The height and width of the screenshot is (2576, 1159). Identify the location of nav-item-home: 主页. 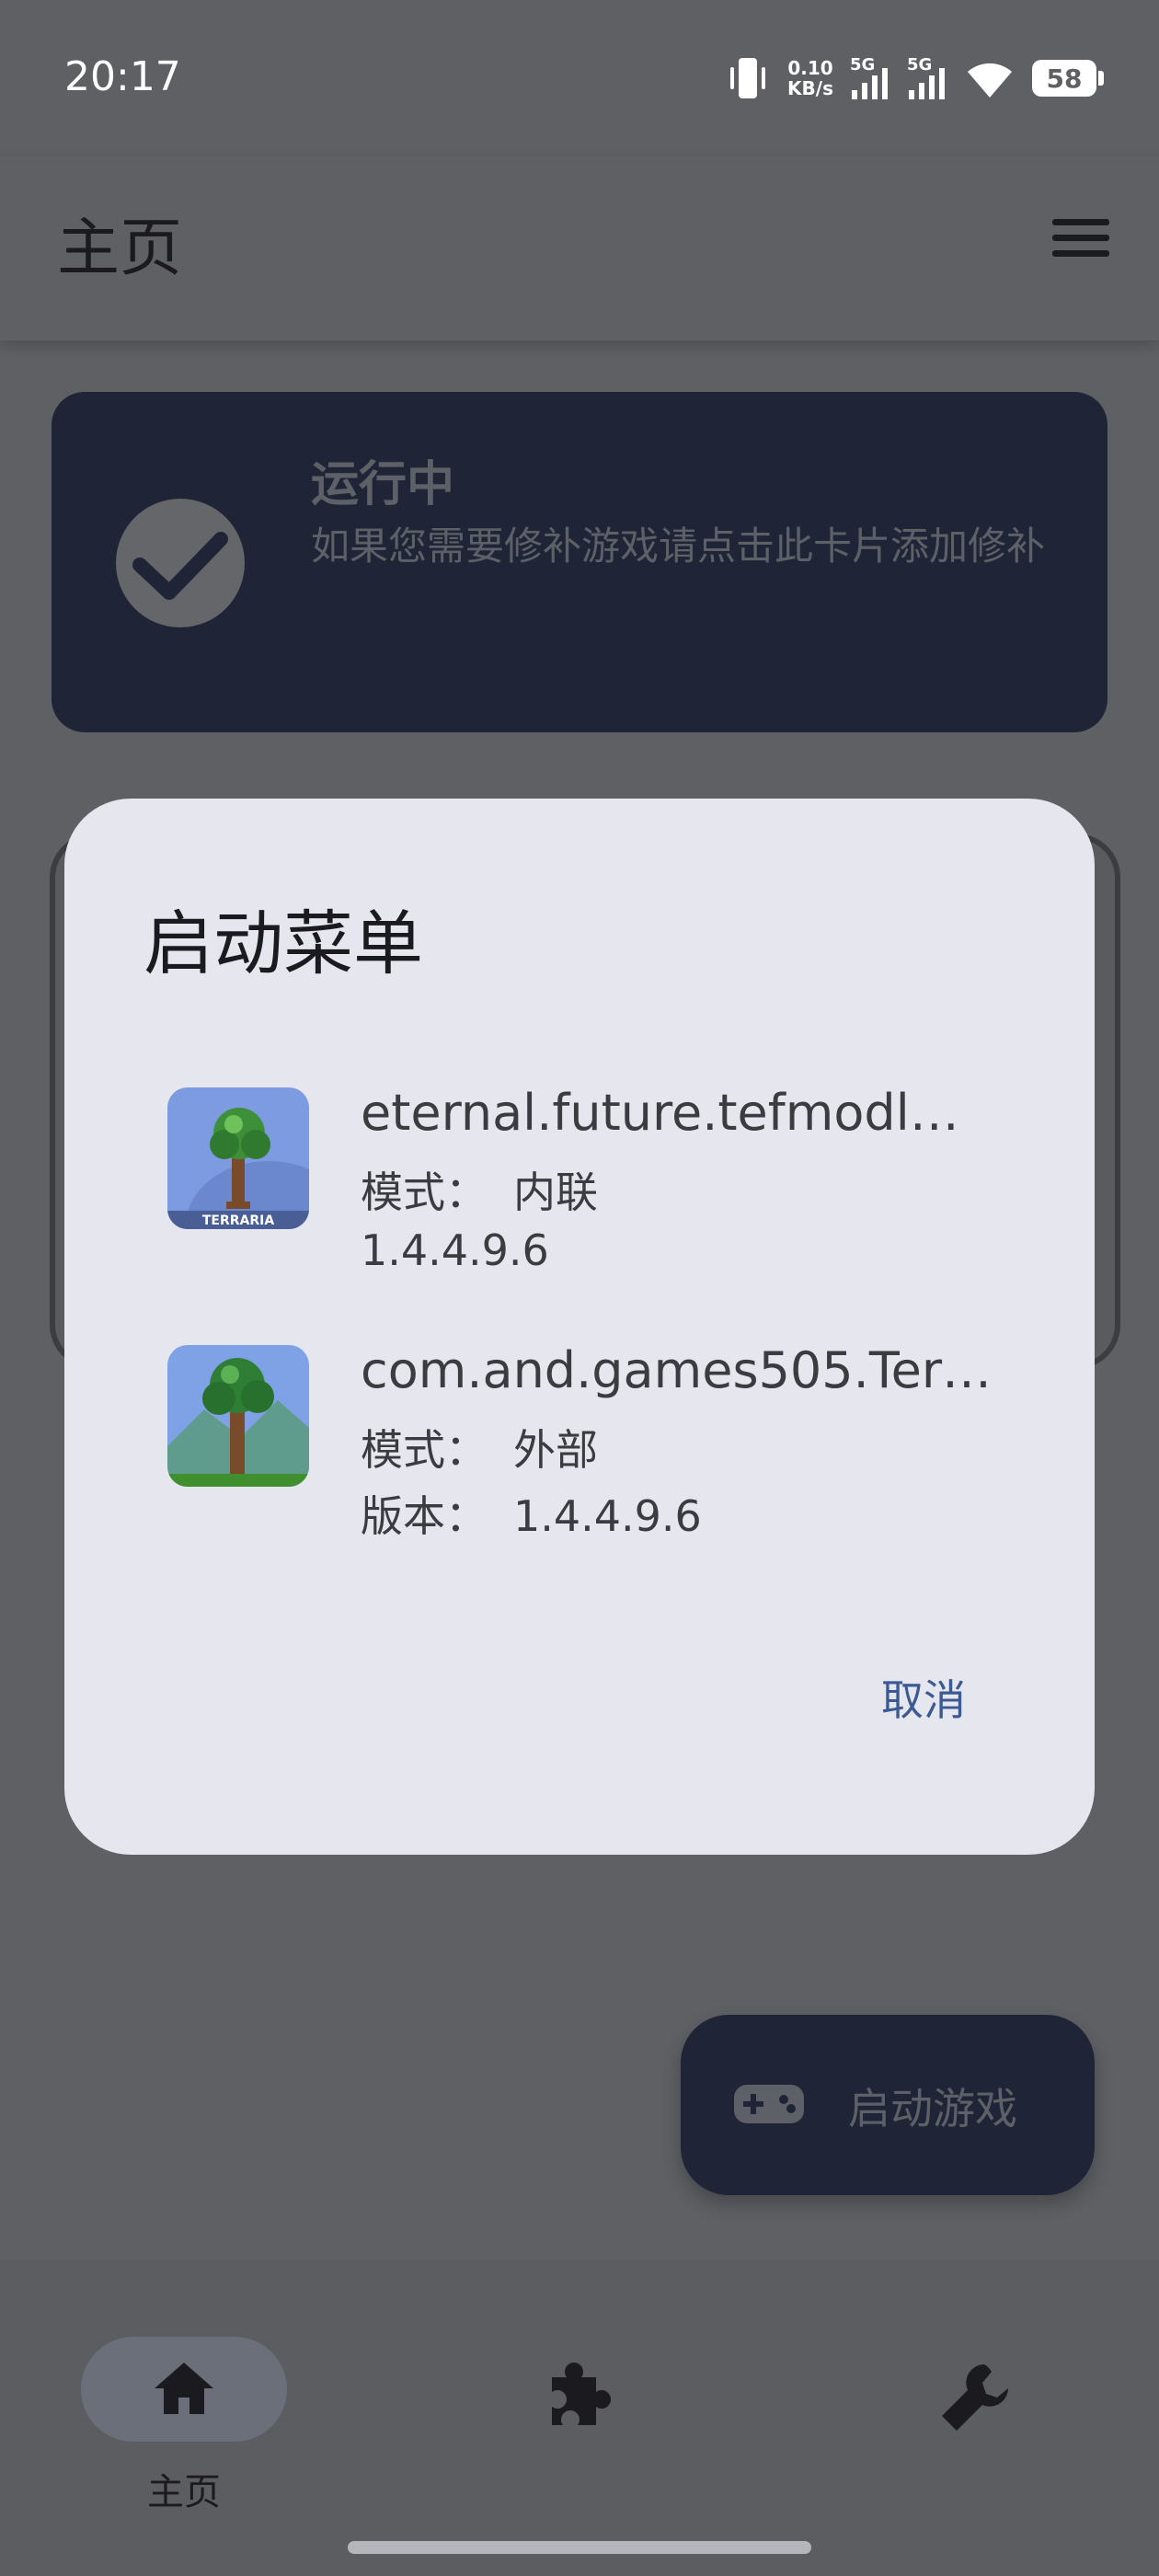
(184, 2406).